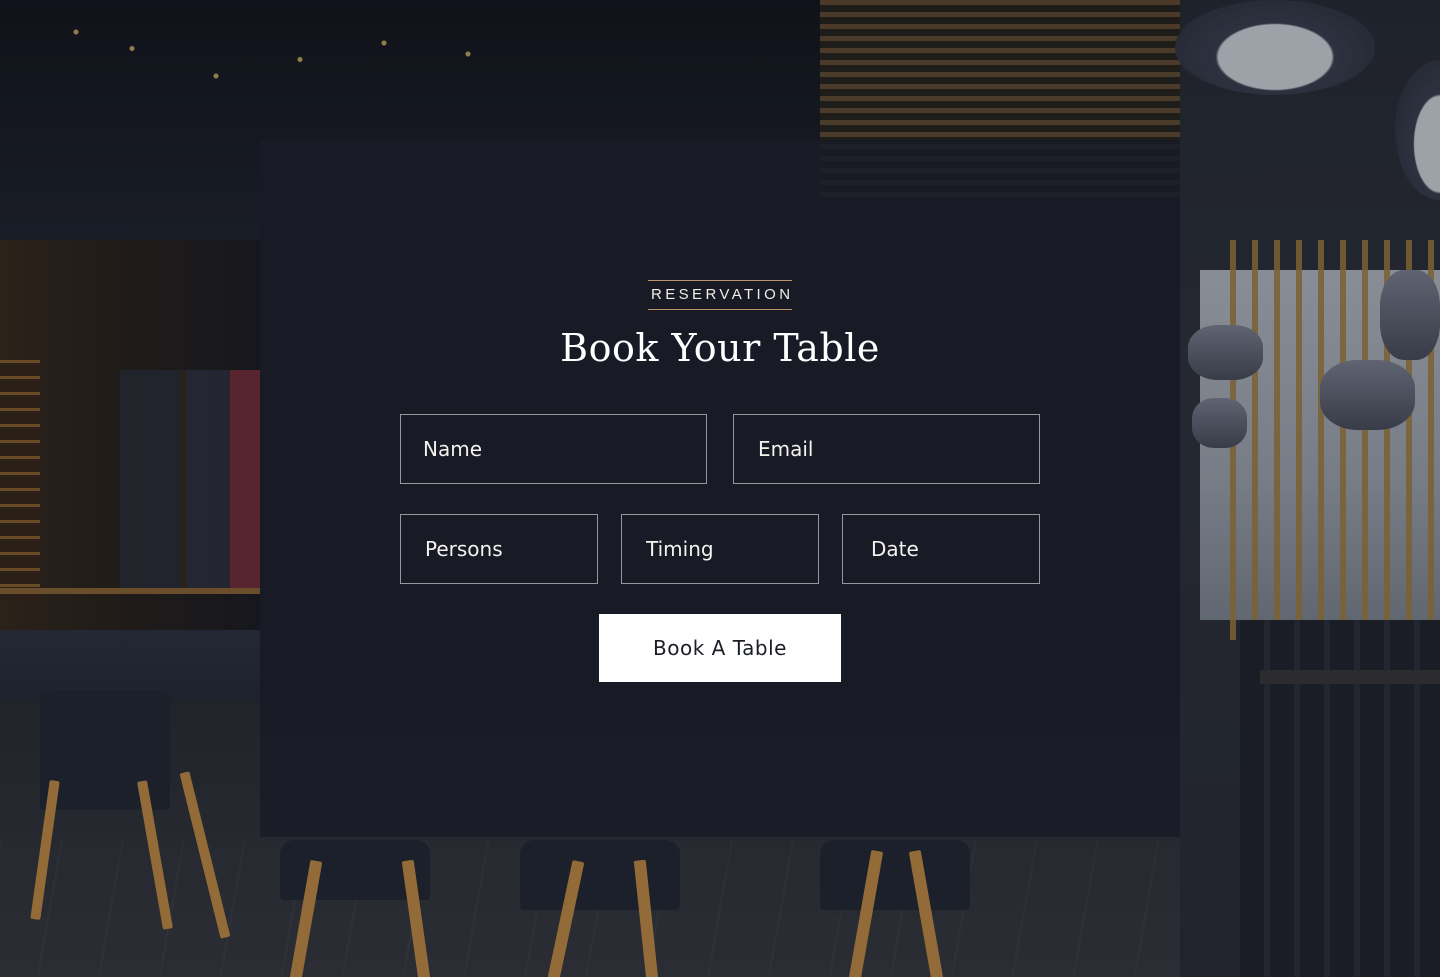  What do you see at coordinates (720, 295) in the screenshot?
I see `section-eyebrow: RESERVATION` at bounding box center [720, 295].